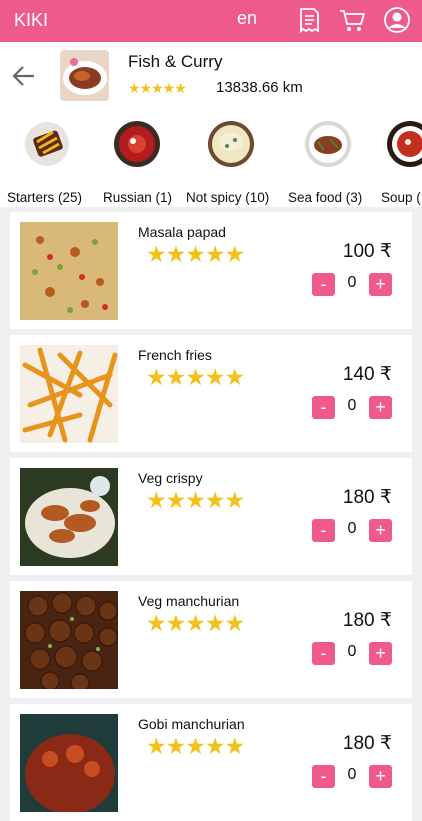 The image size is (422, 821). What do you see at coordinates (325, 197) in the screenshot?
I see `category-label: Sea food (3)` at bounding box center [325, 197].